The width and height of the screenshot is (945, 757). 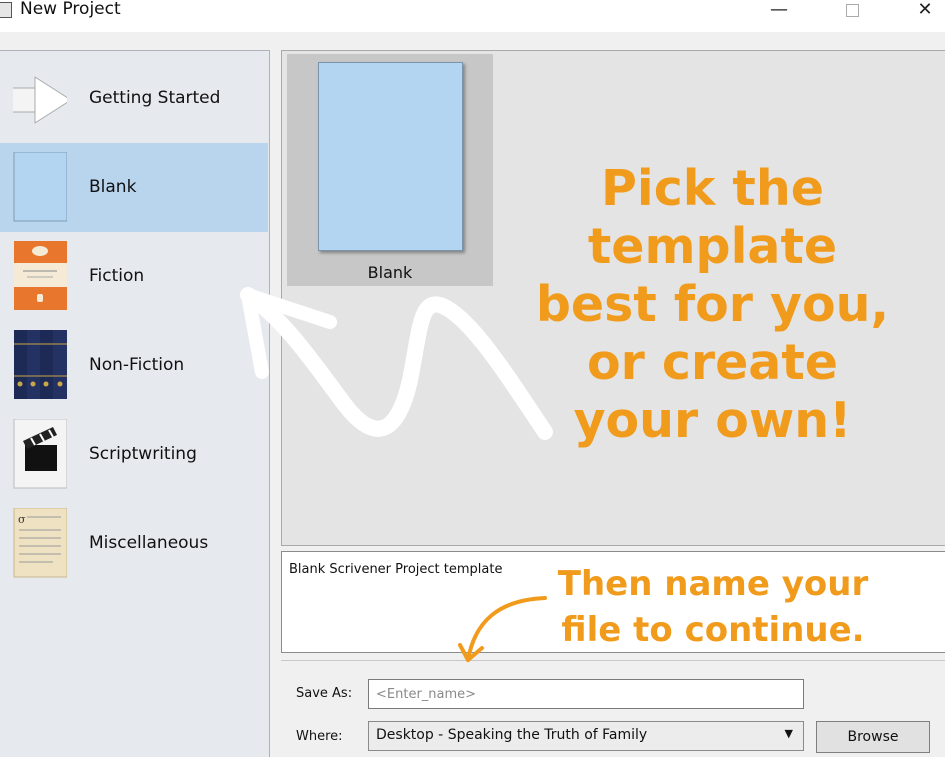 I want to click on sub-annotation: Then name your file to continue., so click(x=713, y=607).